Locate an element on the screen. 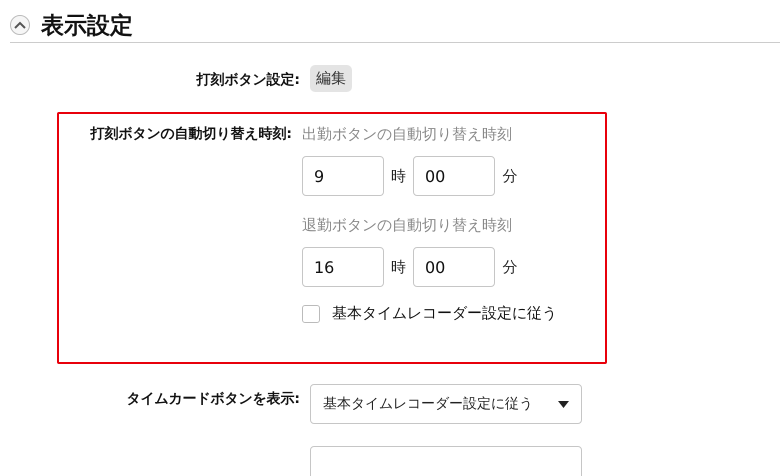  section-title: 表示設定 is located at coordinates (87, 26).